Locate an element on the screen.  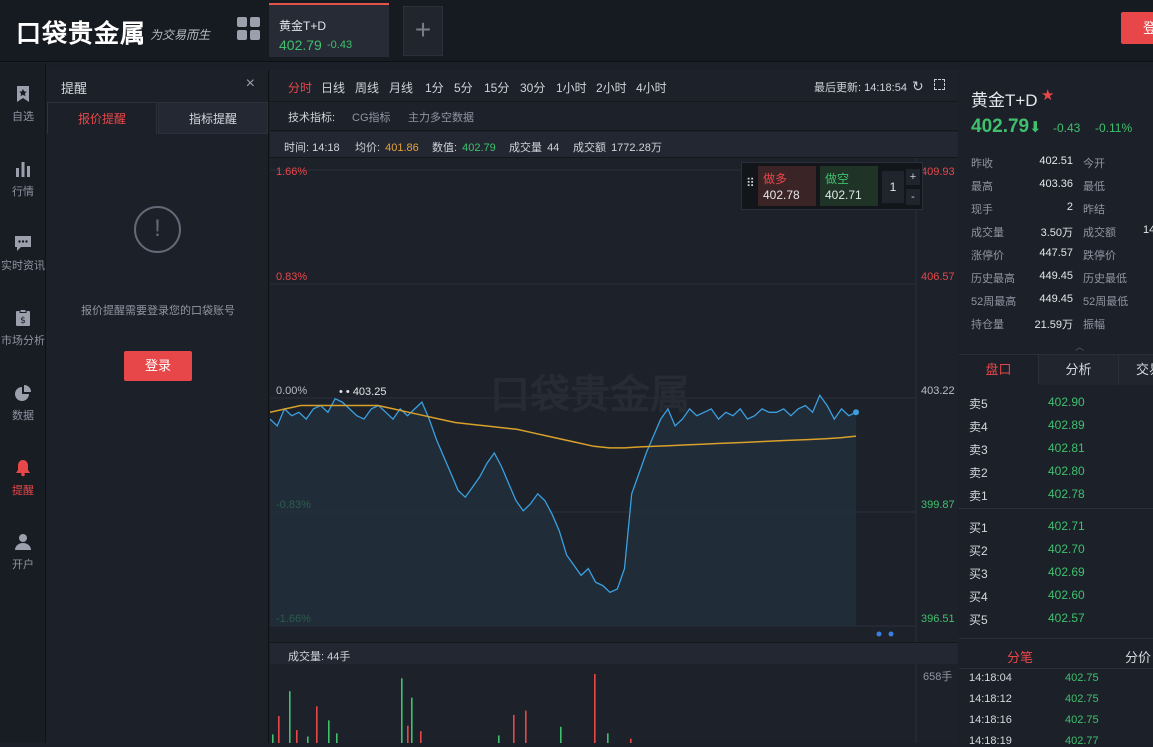
stat-value: 21.59万 is located at coordinates (1053, 325).